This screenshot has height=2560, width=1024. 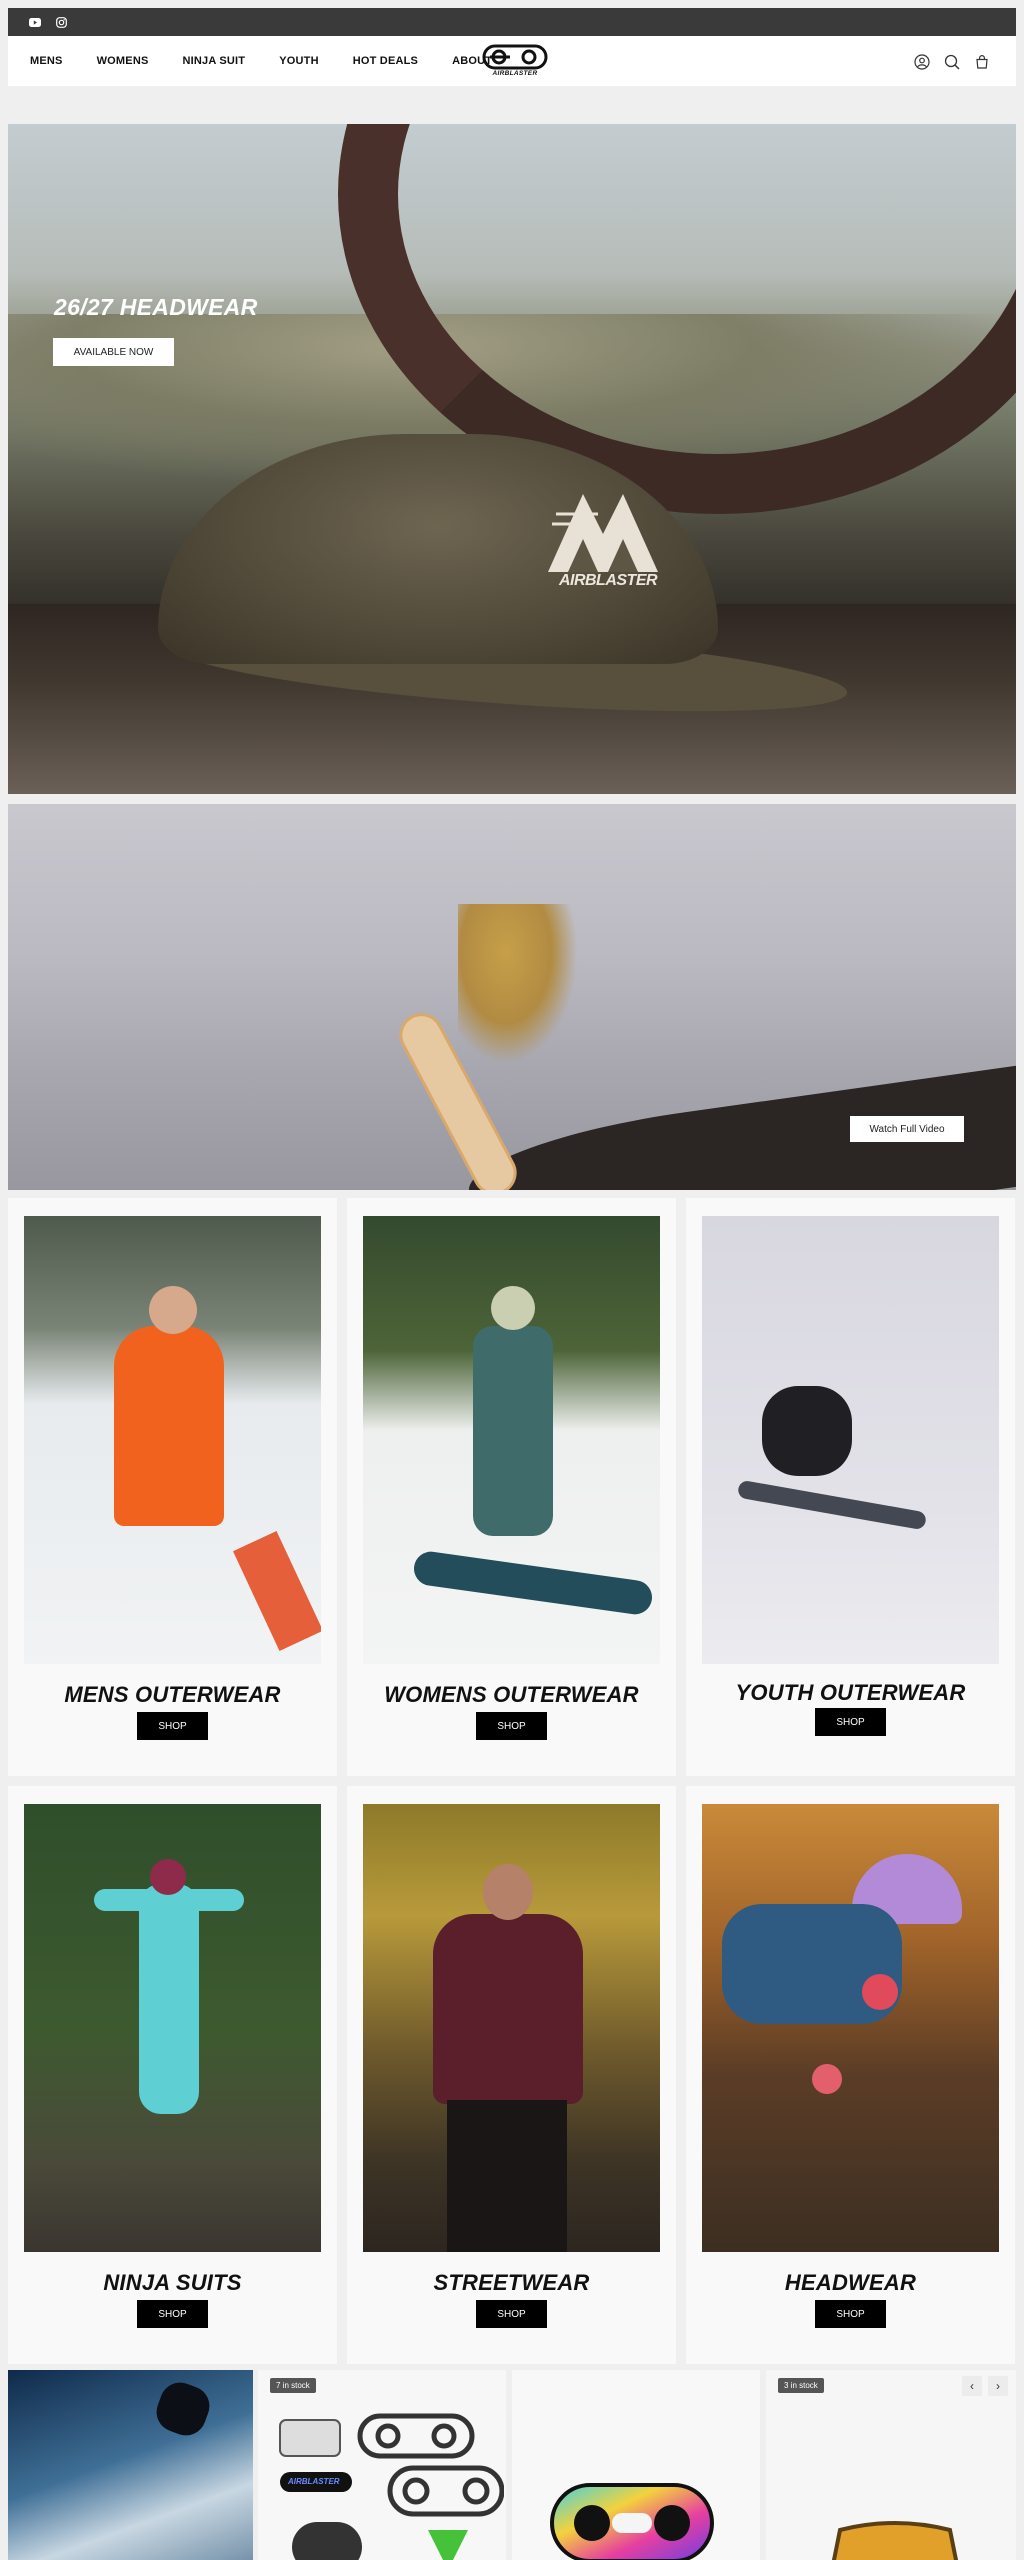 What do you see at coordinates (895, 2540) in the screenshot?
I see `orange-patch-graphic` at bounding box center [895, 2540].